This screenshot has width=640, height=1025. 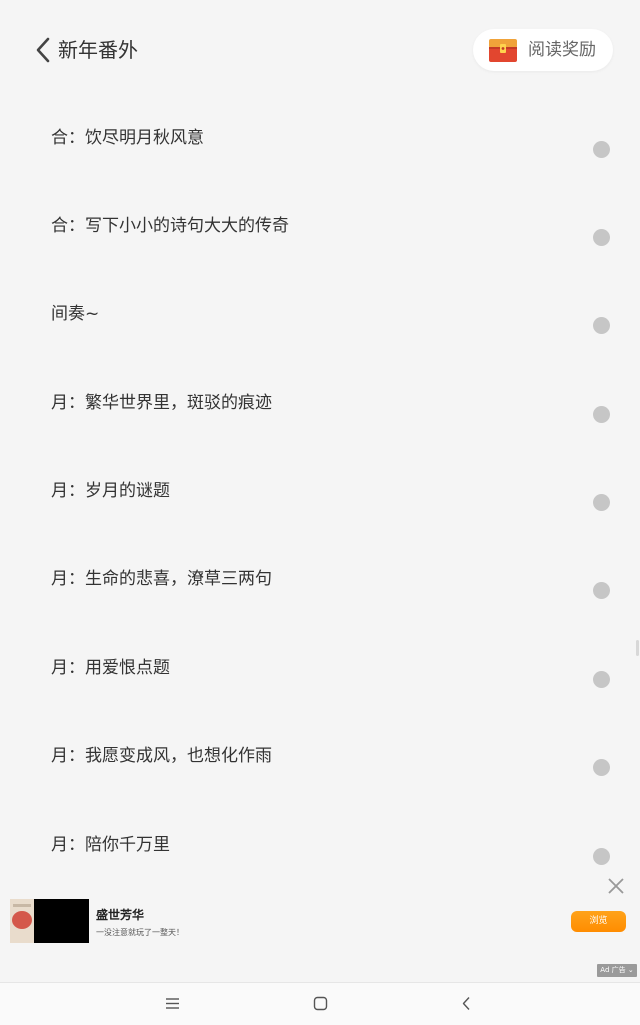 I want to click on list-item: 月：岁月的谜题, so click(x=320, y=497).